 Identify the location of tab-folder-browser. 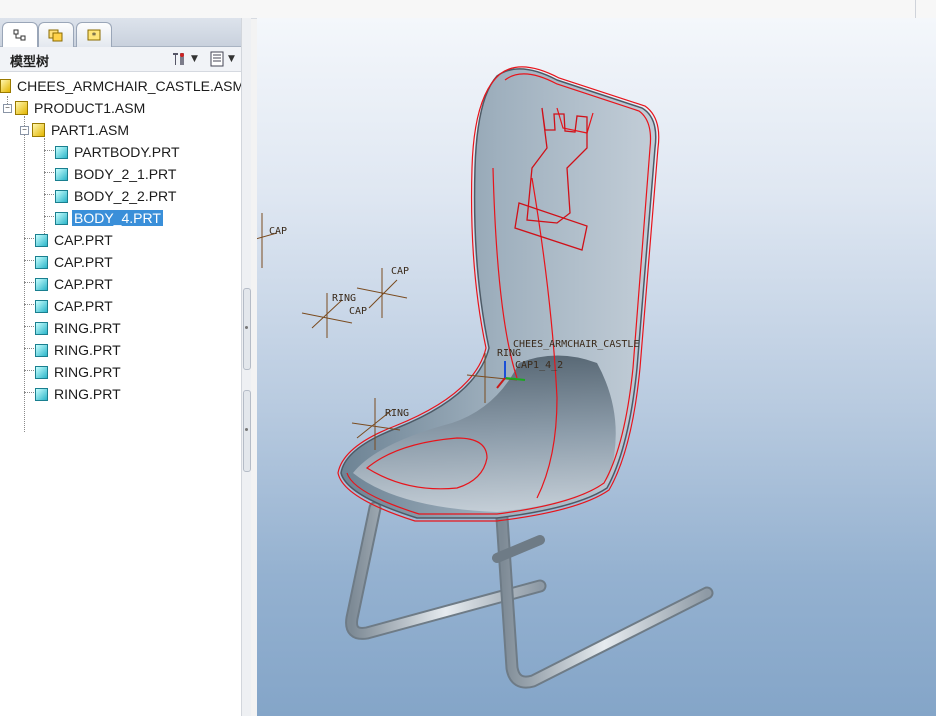
(56, 34).